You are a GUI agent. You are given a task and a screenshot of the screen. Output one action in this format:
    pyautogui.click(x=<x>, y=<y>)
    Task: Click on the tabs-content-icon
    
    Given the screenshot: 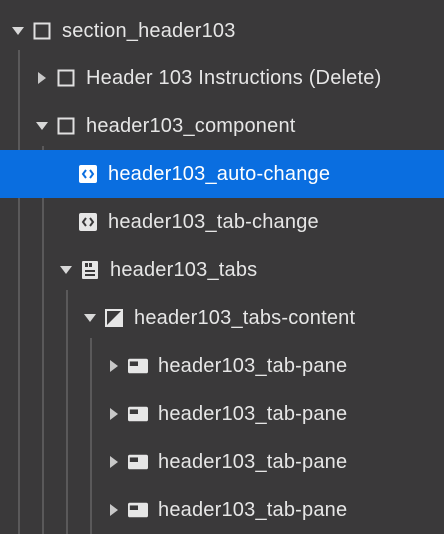 What is the action you would take?
    pyautogui.click(x=114, y=318)
    